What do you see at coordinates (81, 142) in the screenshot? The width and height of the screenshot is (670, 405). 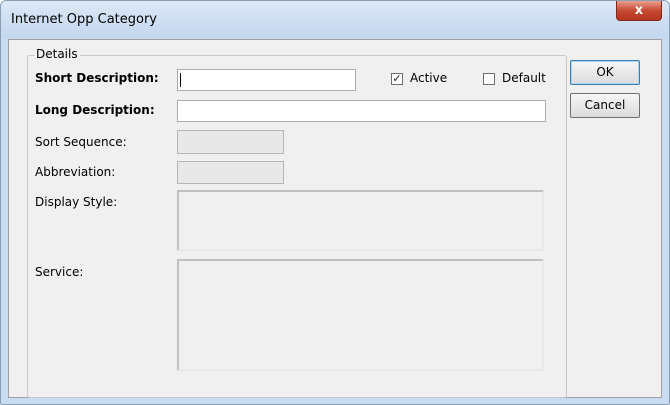 I see `sort-sequence-label: Sort Sequence:` at bounding box center [81, 142].